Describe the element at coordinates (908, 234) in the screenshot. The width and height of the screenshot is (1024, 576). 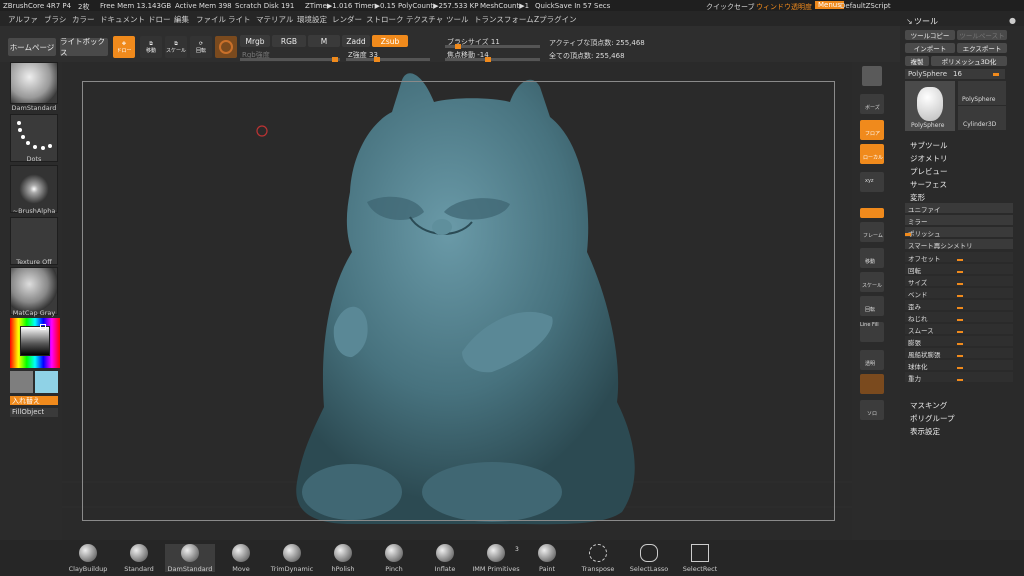
I see `deform-polish-knob` at that location.